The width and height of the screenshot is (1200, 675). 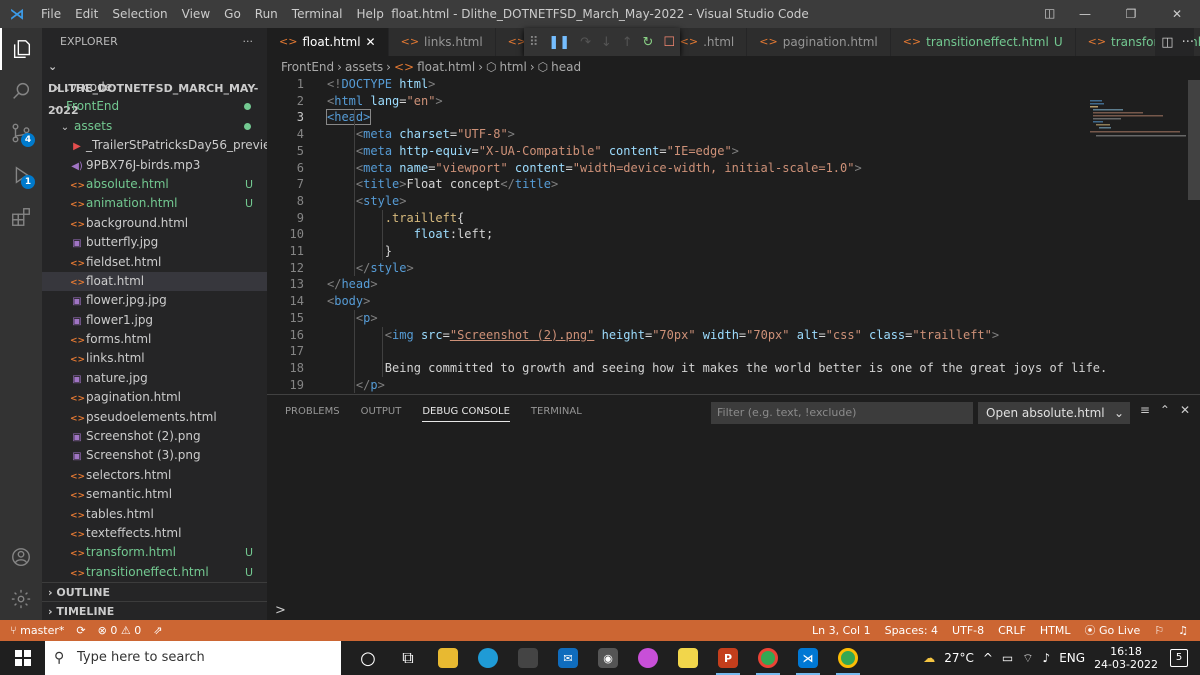 What do you see at coordinates (1159, 630) in the screenshot?
I see `feedback-icon: ⚐` at bounding box center [1159, 630].